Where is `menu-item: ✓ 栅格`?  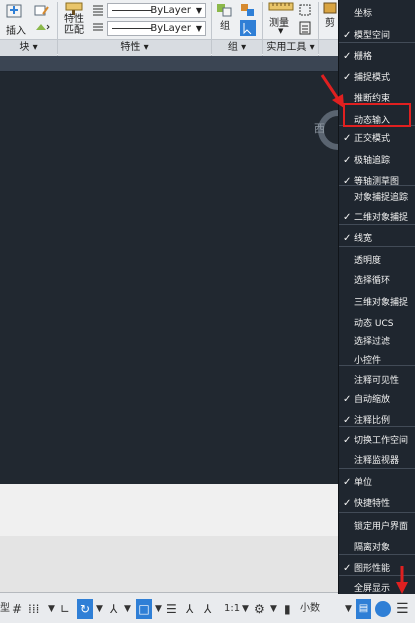 menu-item: ✓ 栅格 is located at coordinates (377, 57).